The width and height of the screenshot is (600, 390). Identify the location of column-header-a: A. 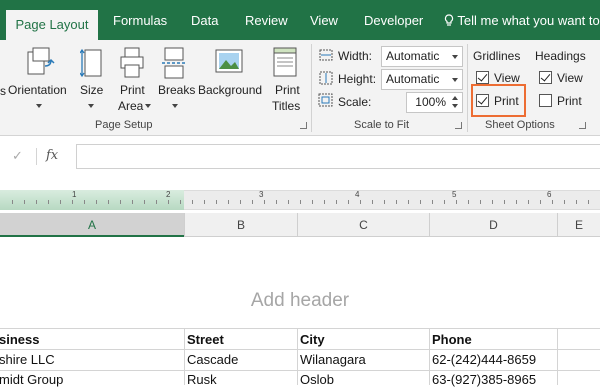
(92, 225).